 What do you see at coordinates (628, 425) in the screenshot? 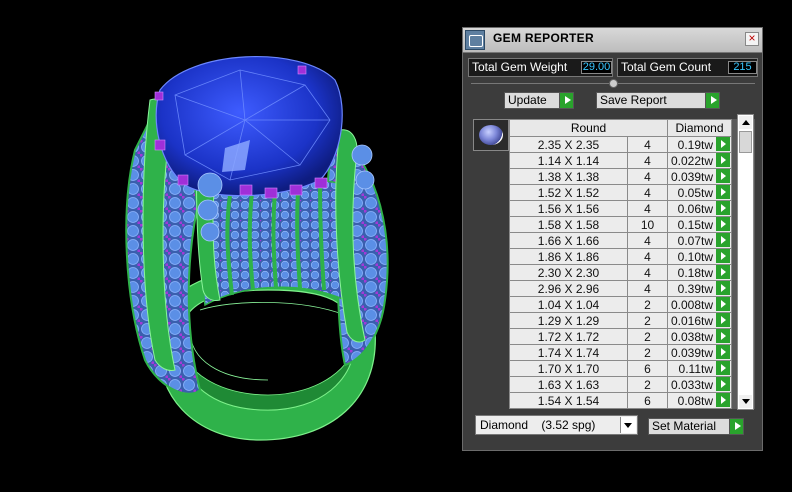
I see `chevron-down-icon` at bounding box center [628, 425].